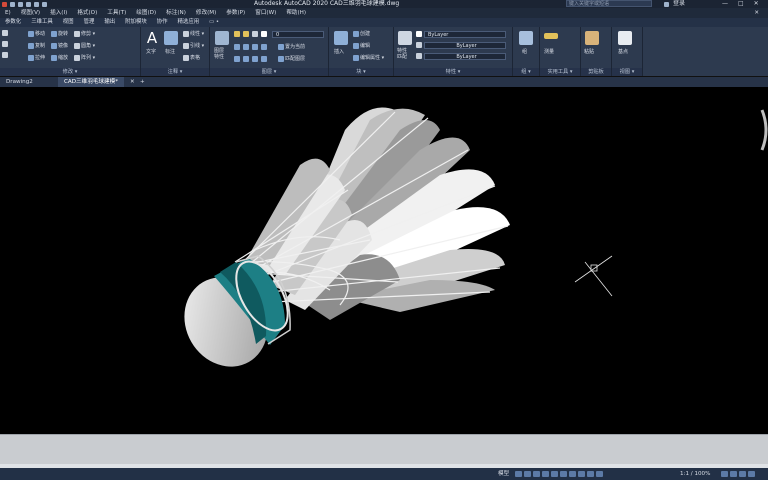 The width and height of the screenshot is (768, 480). I want to click on edit-block-button: 编辑, so click(361, 45).